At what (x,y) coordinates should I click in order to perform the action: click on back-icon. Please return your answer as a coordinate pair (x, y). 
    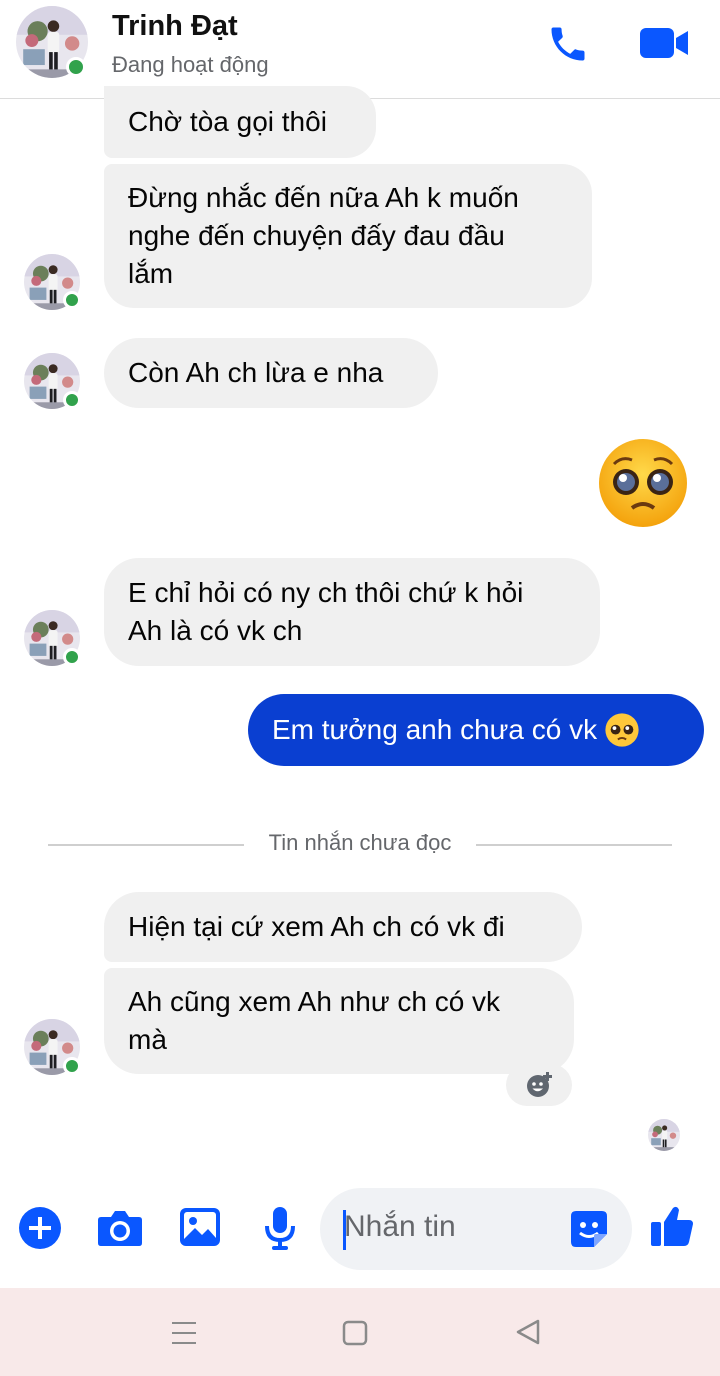
    Looking at the image, I should click on (528, 1332).